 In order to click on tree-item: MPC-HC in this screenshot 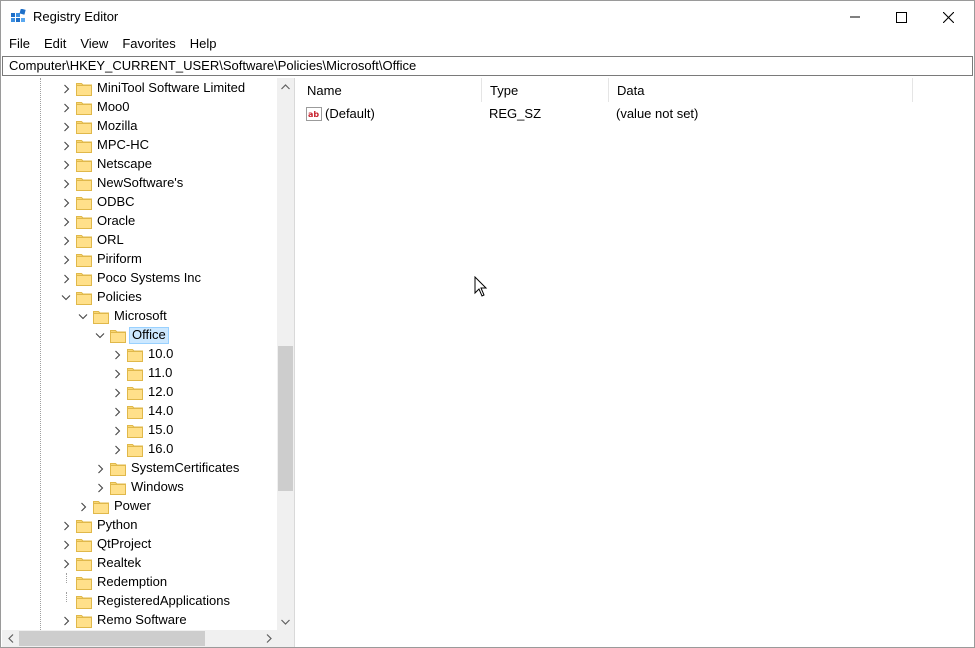, I will do `click(139, 145)`.